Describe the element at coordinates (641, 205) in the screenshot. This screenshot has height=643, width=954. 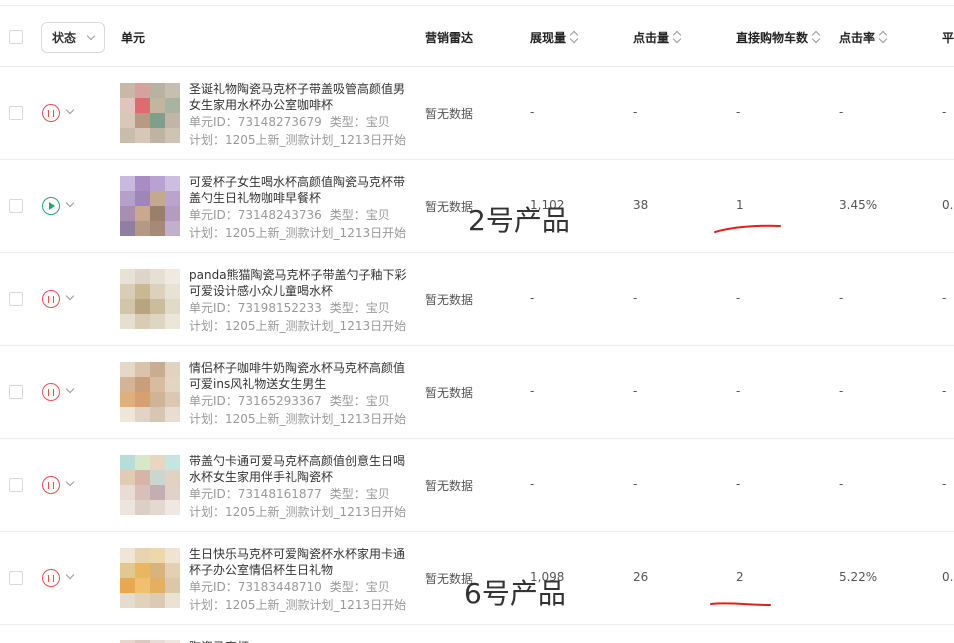
I see `clicks-value: 38` at that location.